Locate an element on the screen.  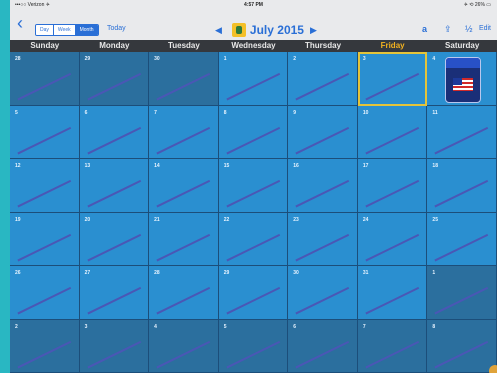
day-cell: 12 is located at coordinates (45, 186).